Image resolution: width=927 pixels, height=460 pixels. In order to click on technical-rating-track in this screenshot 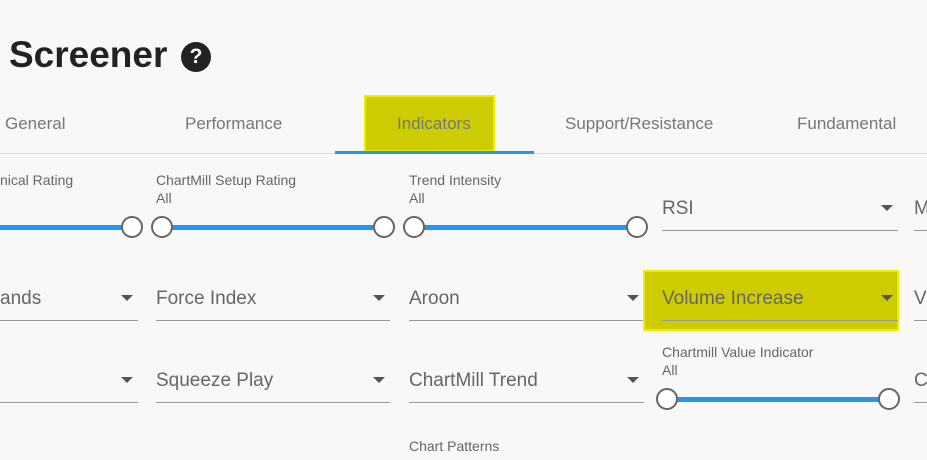, I will do `click(66, 227)`.